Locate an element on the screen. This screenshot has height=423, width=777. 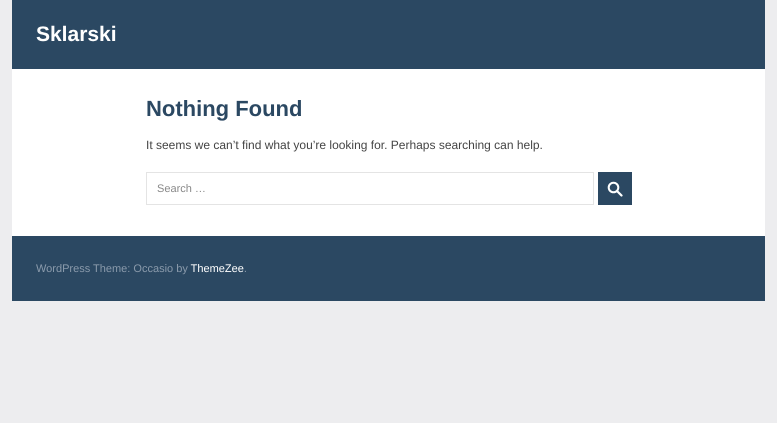
search-button is located at coordinates (615, 188).